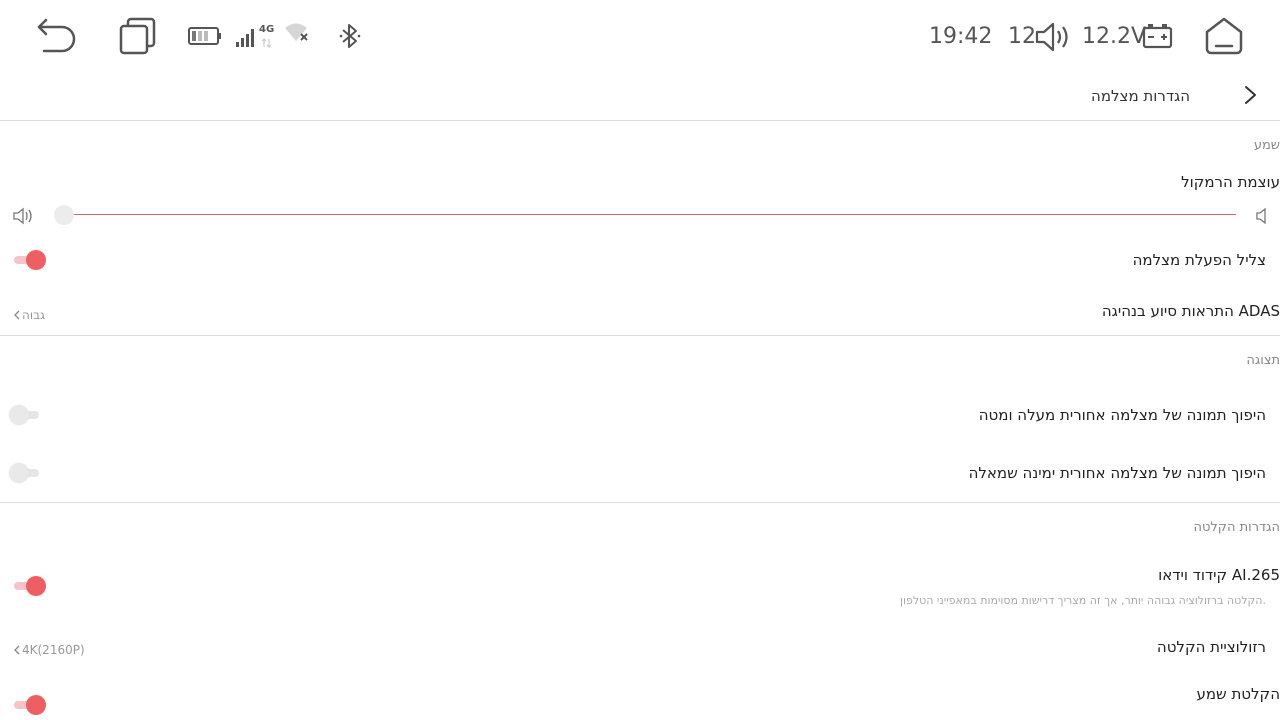 The height and width of the screenshot is (720, 1280). I want to click on adas-alerts-value: גבוה, so click(33, 315).